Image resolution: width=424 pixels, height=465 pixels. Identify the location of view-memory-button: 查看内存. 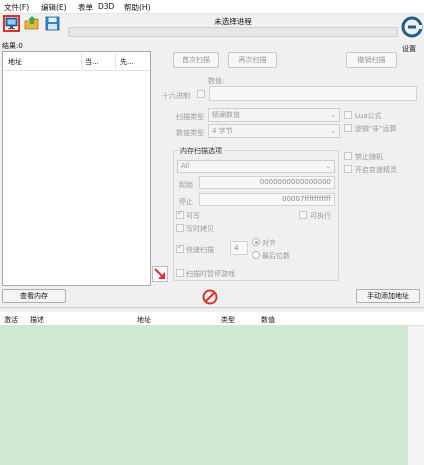
(34, 296).